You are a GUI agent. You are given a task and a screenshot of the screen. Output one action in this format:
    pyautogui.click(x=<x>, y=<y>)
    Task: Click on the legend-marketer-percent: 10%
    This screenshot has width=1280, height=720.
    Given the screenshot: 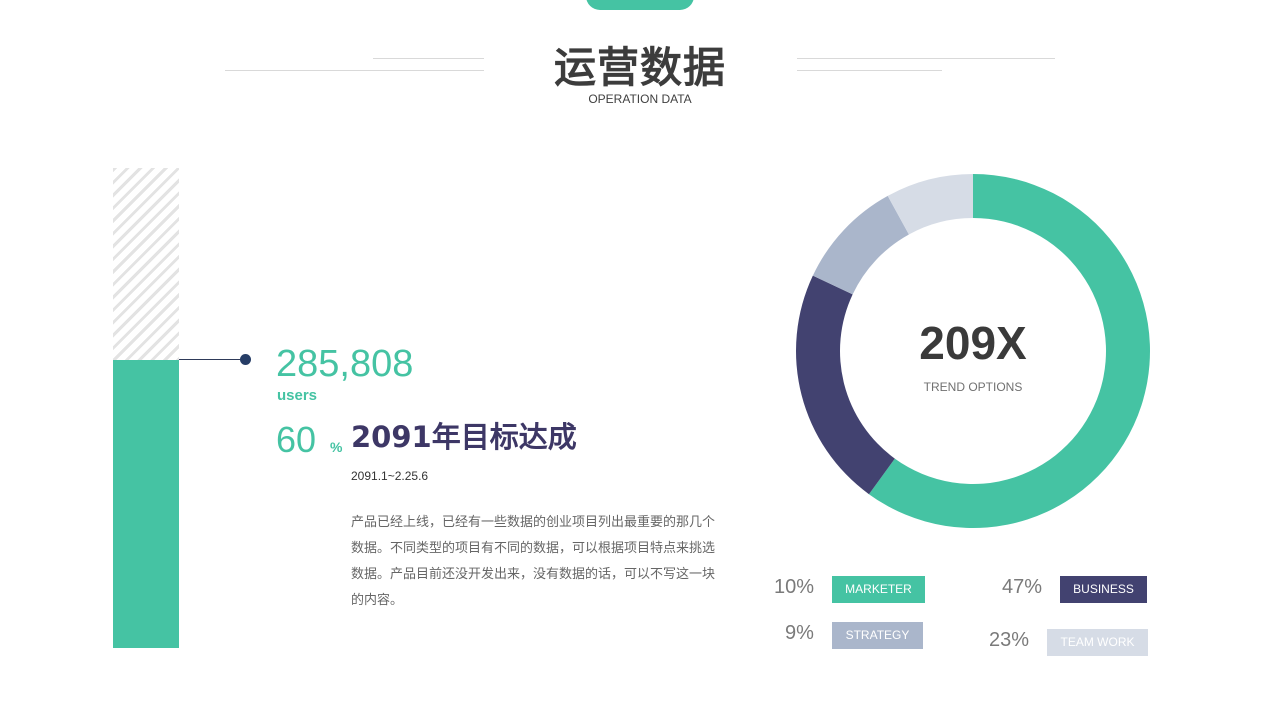 What is the action you would take?
    pyautogui.click(x=794, y=587)
    